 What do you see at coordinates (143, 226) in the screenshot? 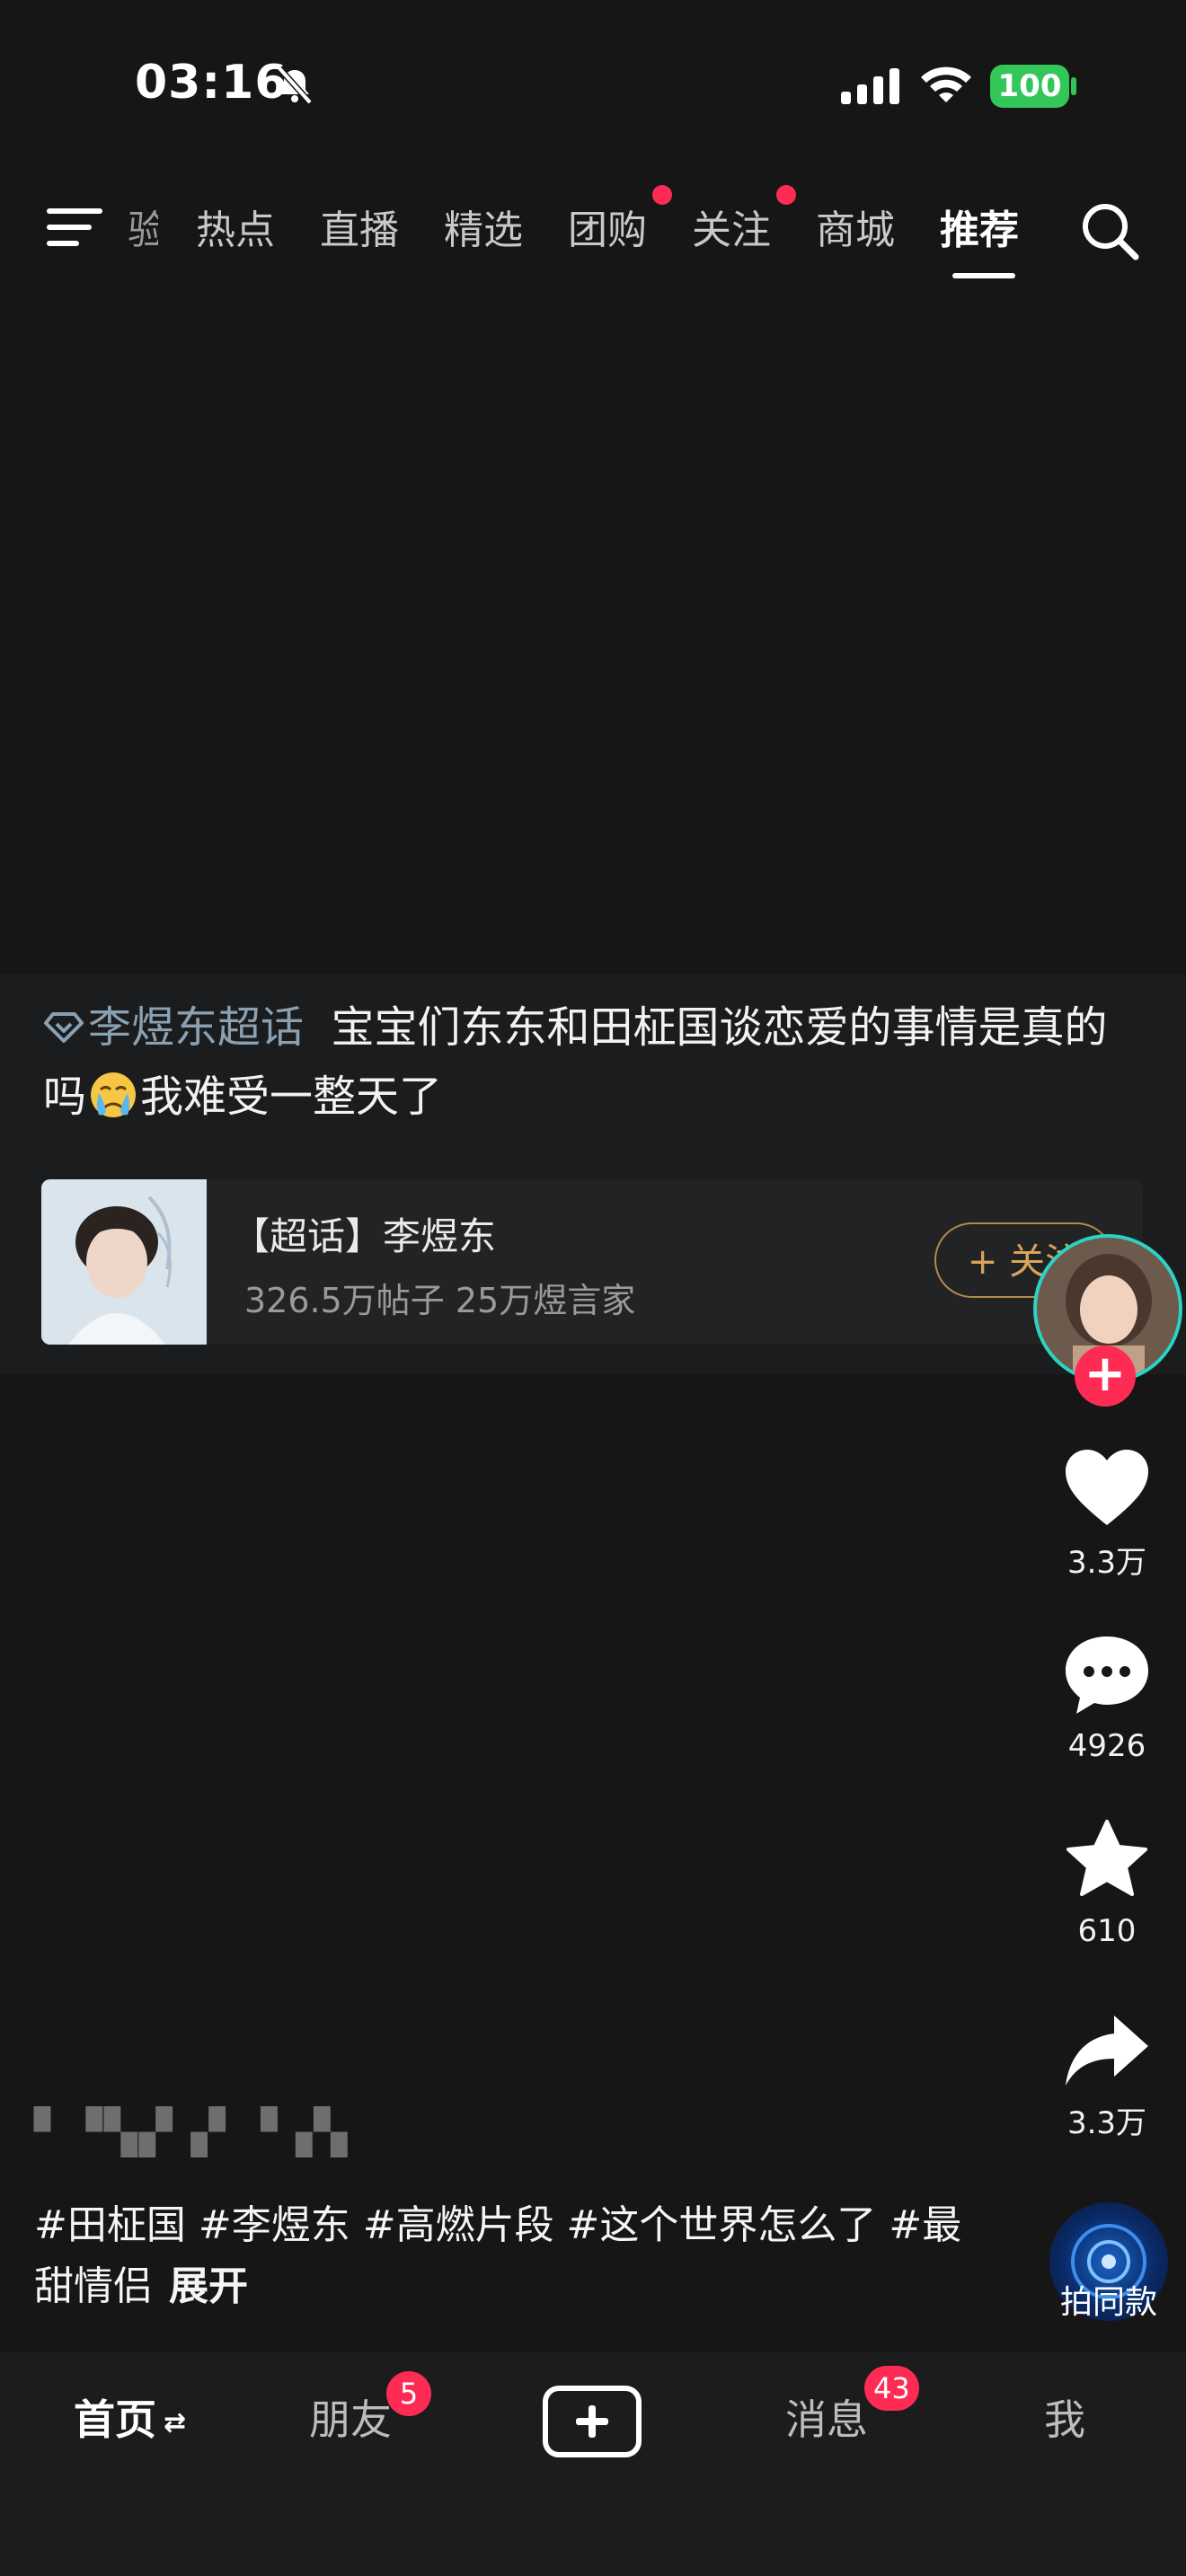
I see `tab-partial: 验` at bounding box center [143, 226].